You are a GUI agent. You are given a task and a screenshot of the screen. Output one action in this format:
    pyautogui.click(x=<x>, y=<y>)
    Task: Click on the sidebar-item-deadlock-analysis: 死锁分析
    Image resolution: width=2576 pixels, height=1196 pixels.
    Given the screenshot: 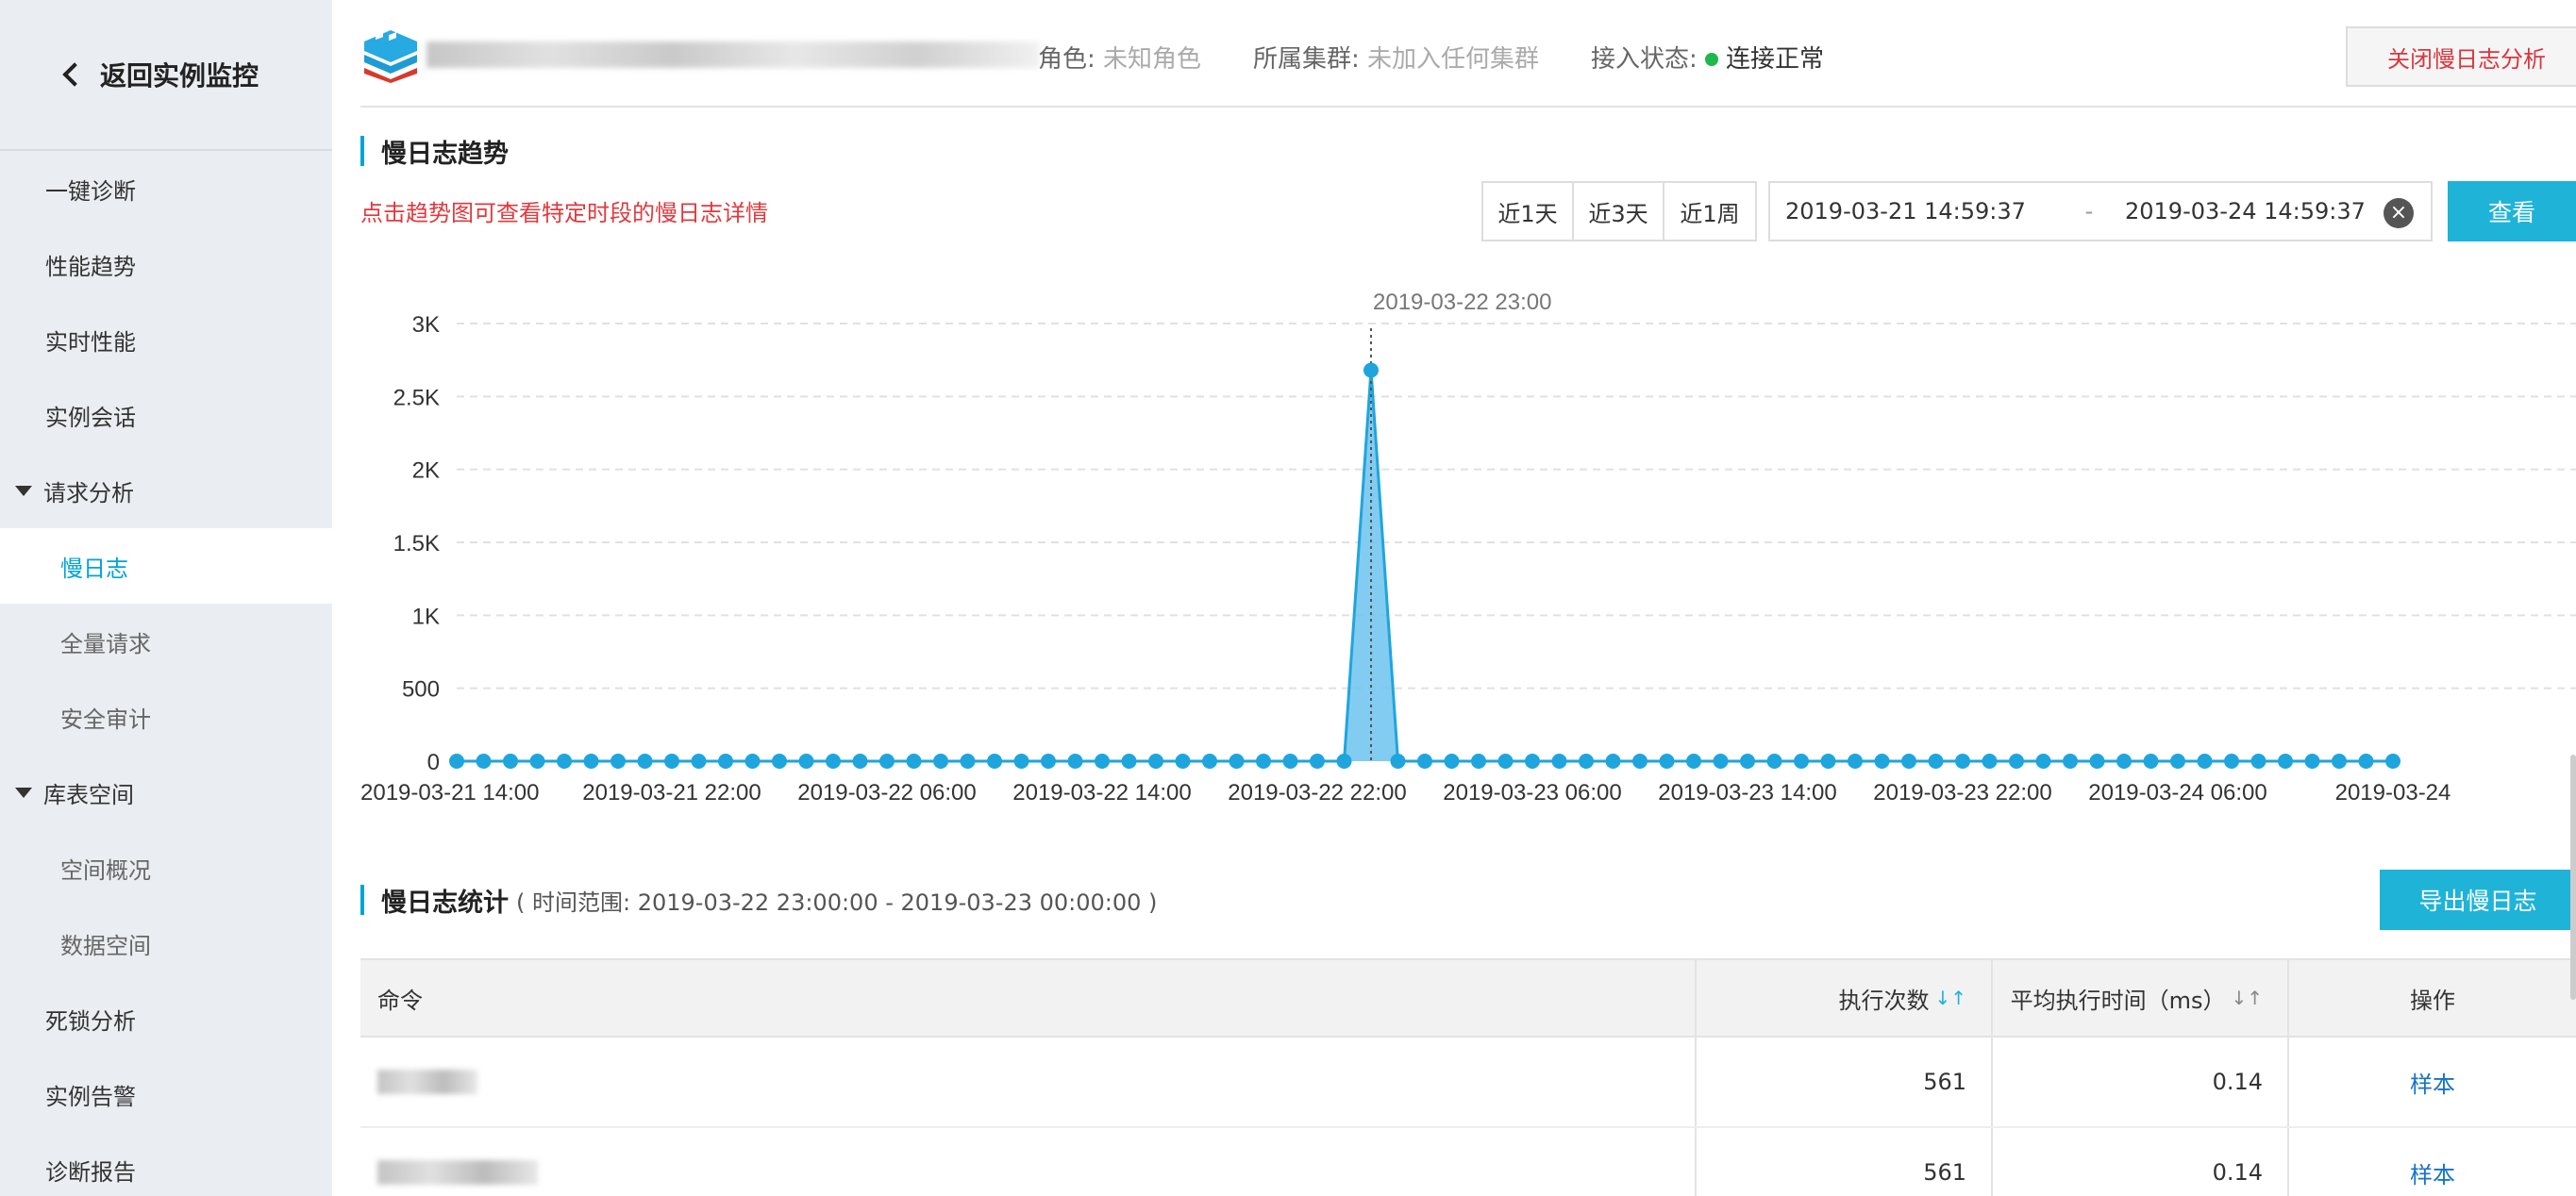 What is the action you would take?
    pyautogui.click(x=166, y=1018)
    